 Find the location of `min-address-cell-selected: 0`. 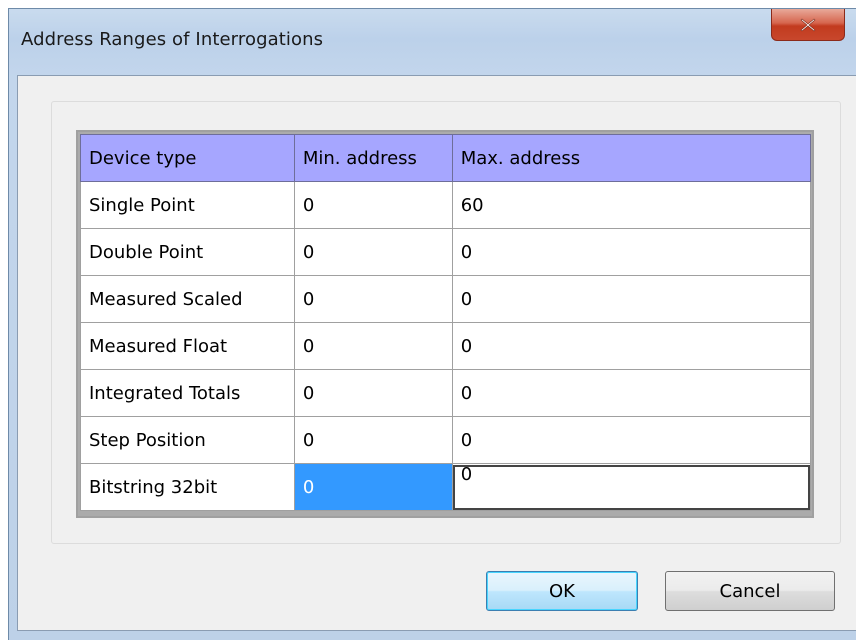

min-address-cell-selected: 0 is located at coordinates (373, 487).